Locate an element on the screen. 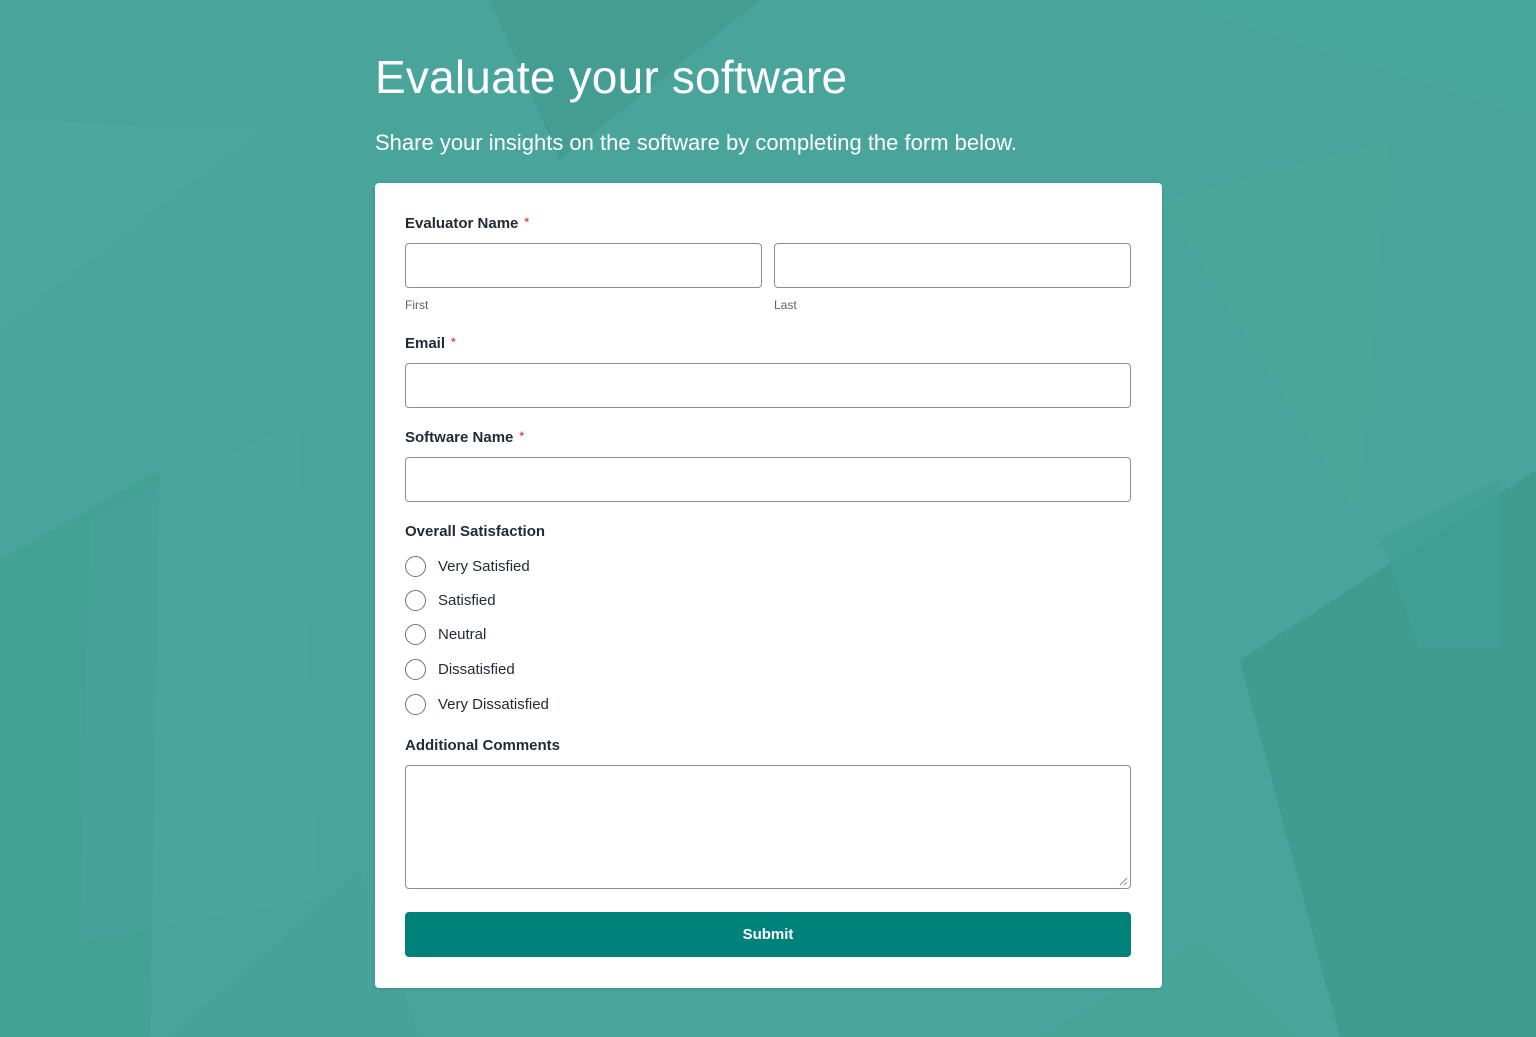  email-label-text: Email is located at coordinates (425, 343).